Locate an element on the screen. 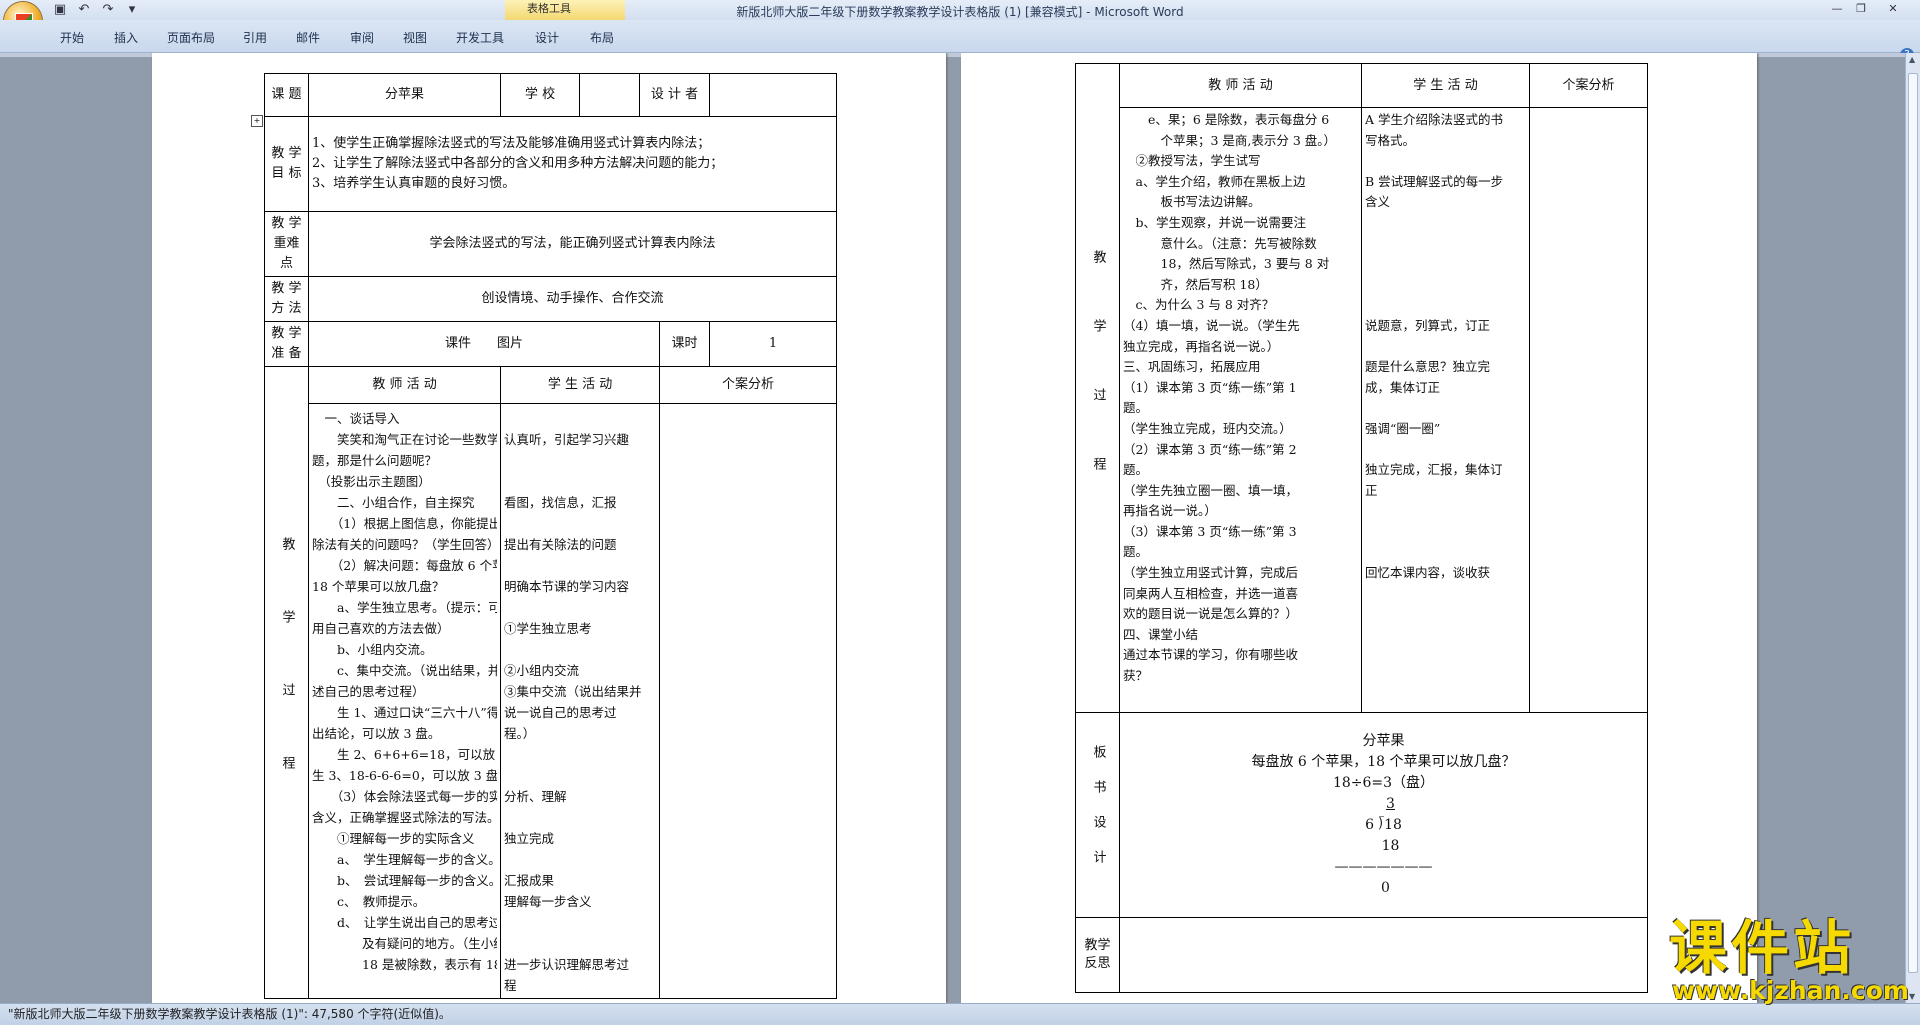 This screenshot has width=1920, height=1025. teacher-activity-line: 述自己的思考过程） is located at coordinates (368, 691).